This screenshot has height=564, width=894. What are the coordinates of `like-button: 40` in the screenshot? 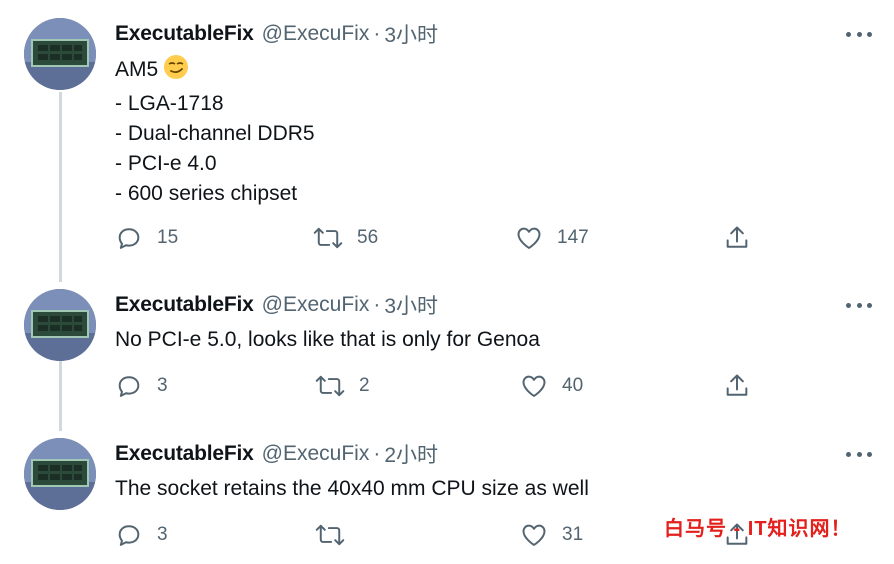 It's located at (551, 386).